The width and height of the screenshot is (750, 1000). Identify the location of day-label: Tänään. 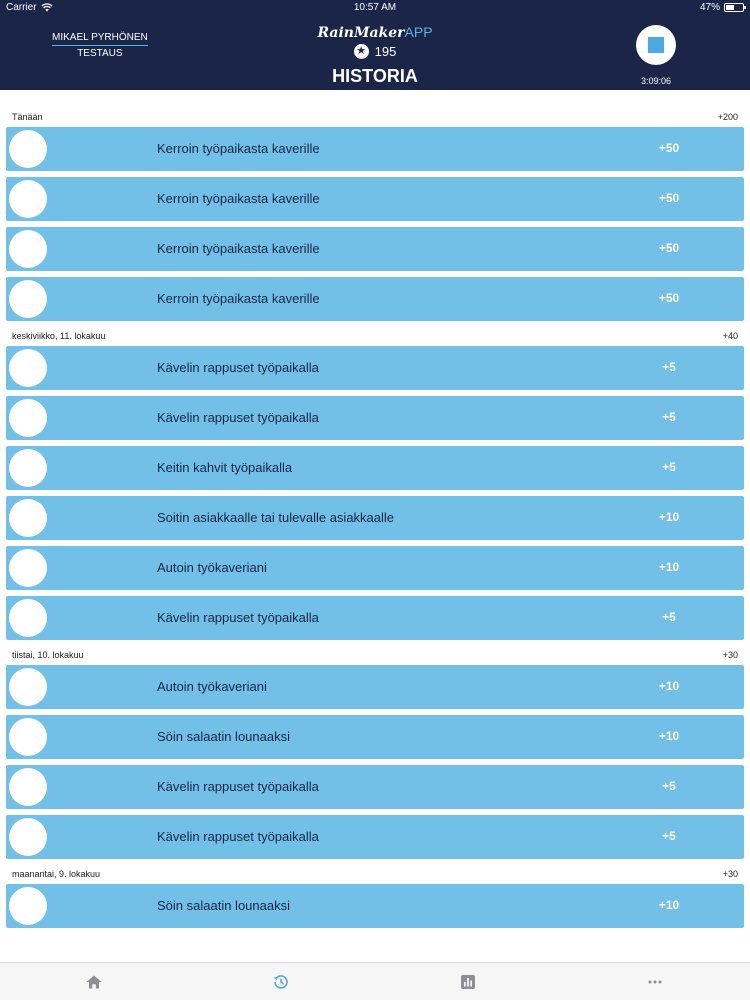
(27, 117).